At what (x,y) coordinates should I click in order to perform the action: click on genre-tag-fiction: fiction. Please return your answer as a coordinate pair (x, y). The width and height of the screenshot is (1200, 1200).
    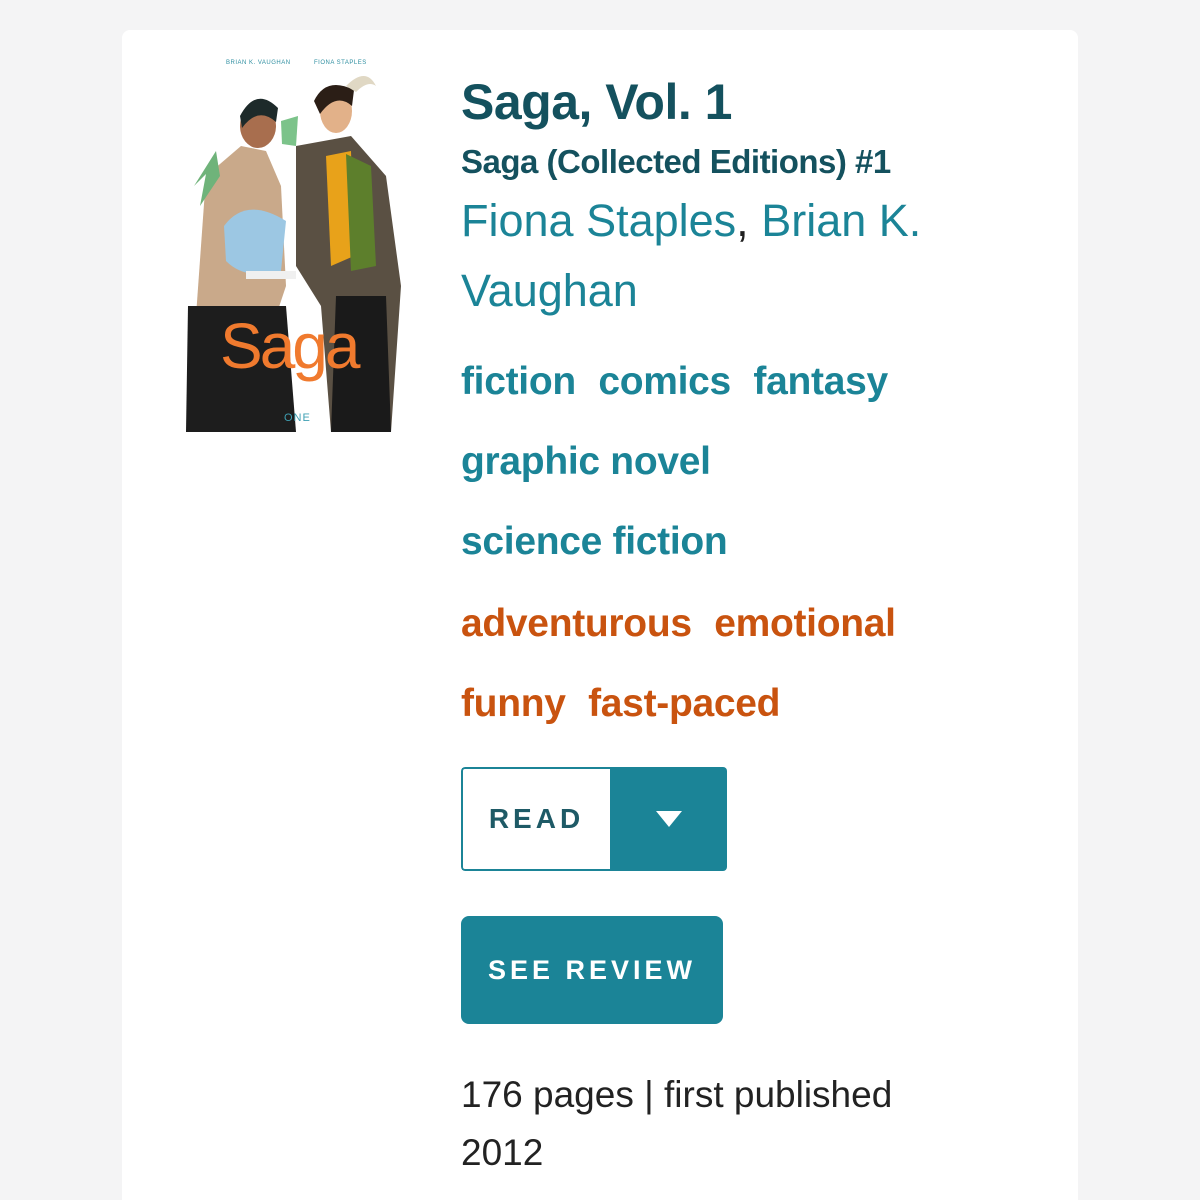
    Looking at the image, I should click on (518, 382).